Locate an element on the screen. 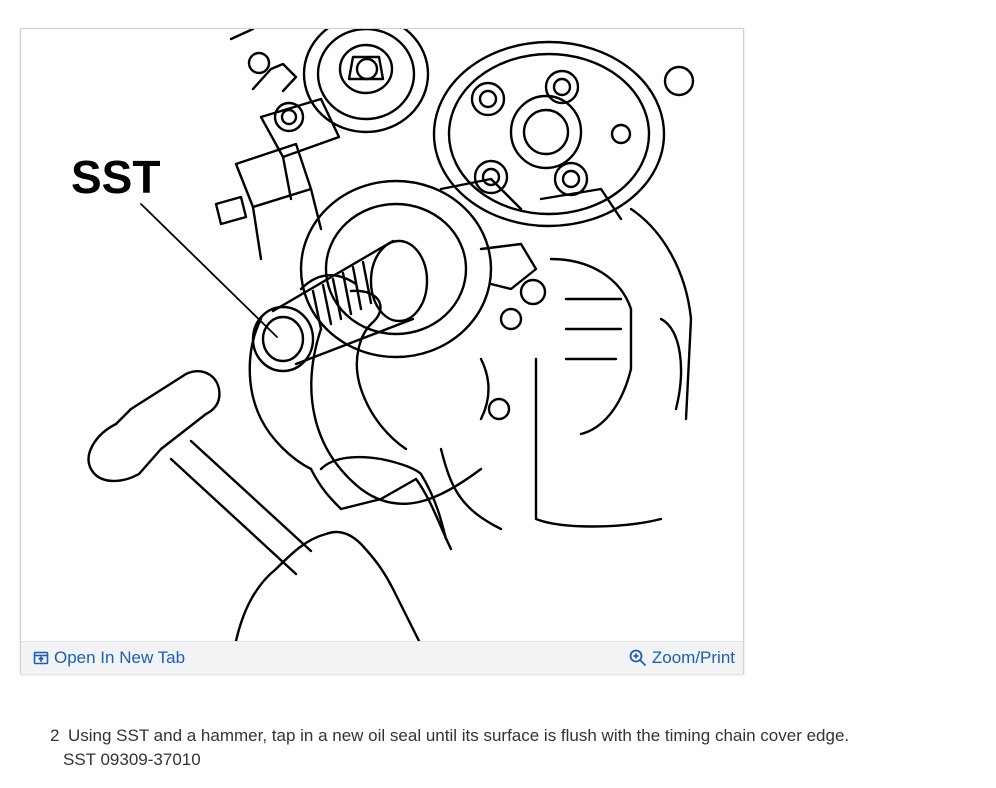 The image size is (996, 788). open-in-new-tab-link: Open In New Tab is located at coordinates (109, 658).